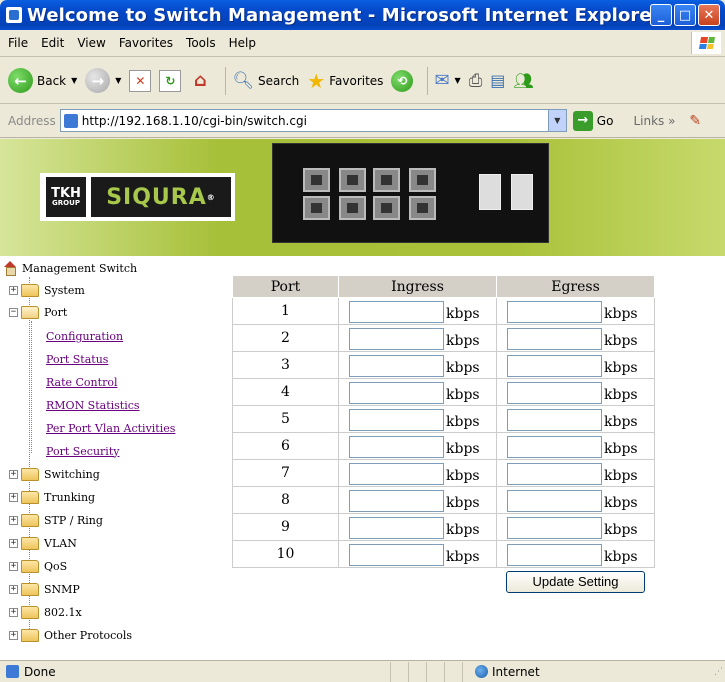  Describe the element at coordinates (18, 43) in the screenshot. I see `menu-file: File` at that location.